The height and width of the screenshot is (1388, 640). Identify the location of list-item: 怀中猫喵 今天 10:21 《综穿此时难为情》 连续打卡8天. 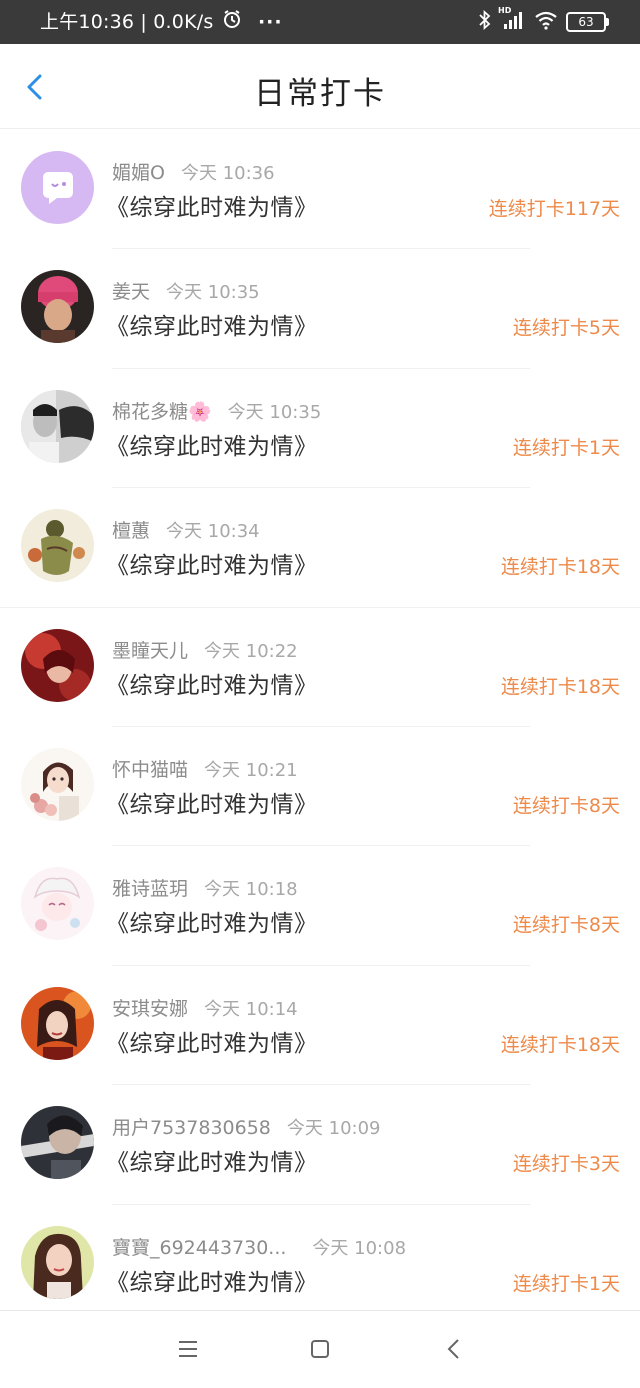
(320, 787).